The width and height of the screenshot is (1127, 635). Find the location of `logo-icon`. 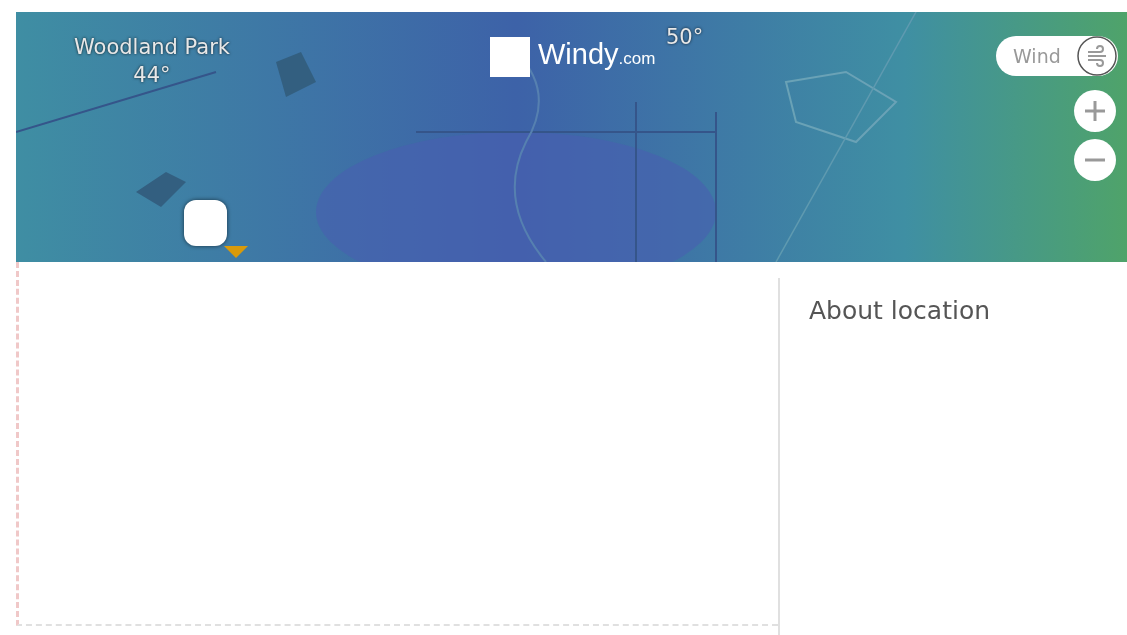

logo-icon is located at coordinates (510, 57).